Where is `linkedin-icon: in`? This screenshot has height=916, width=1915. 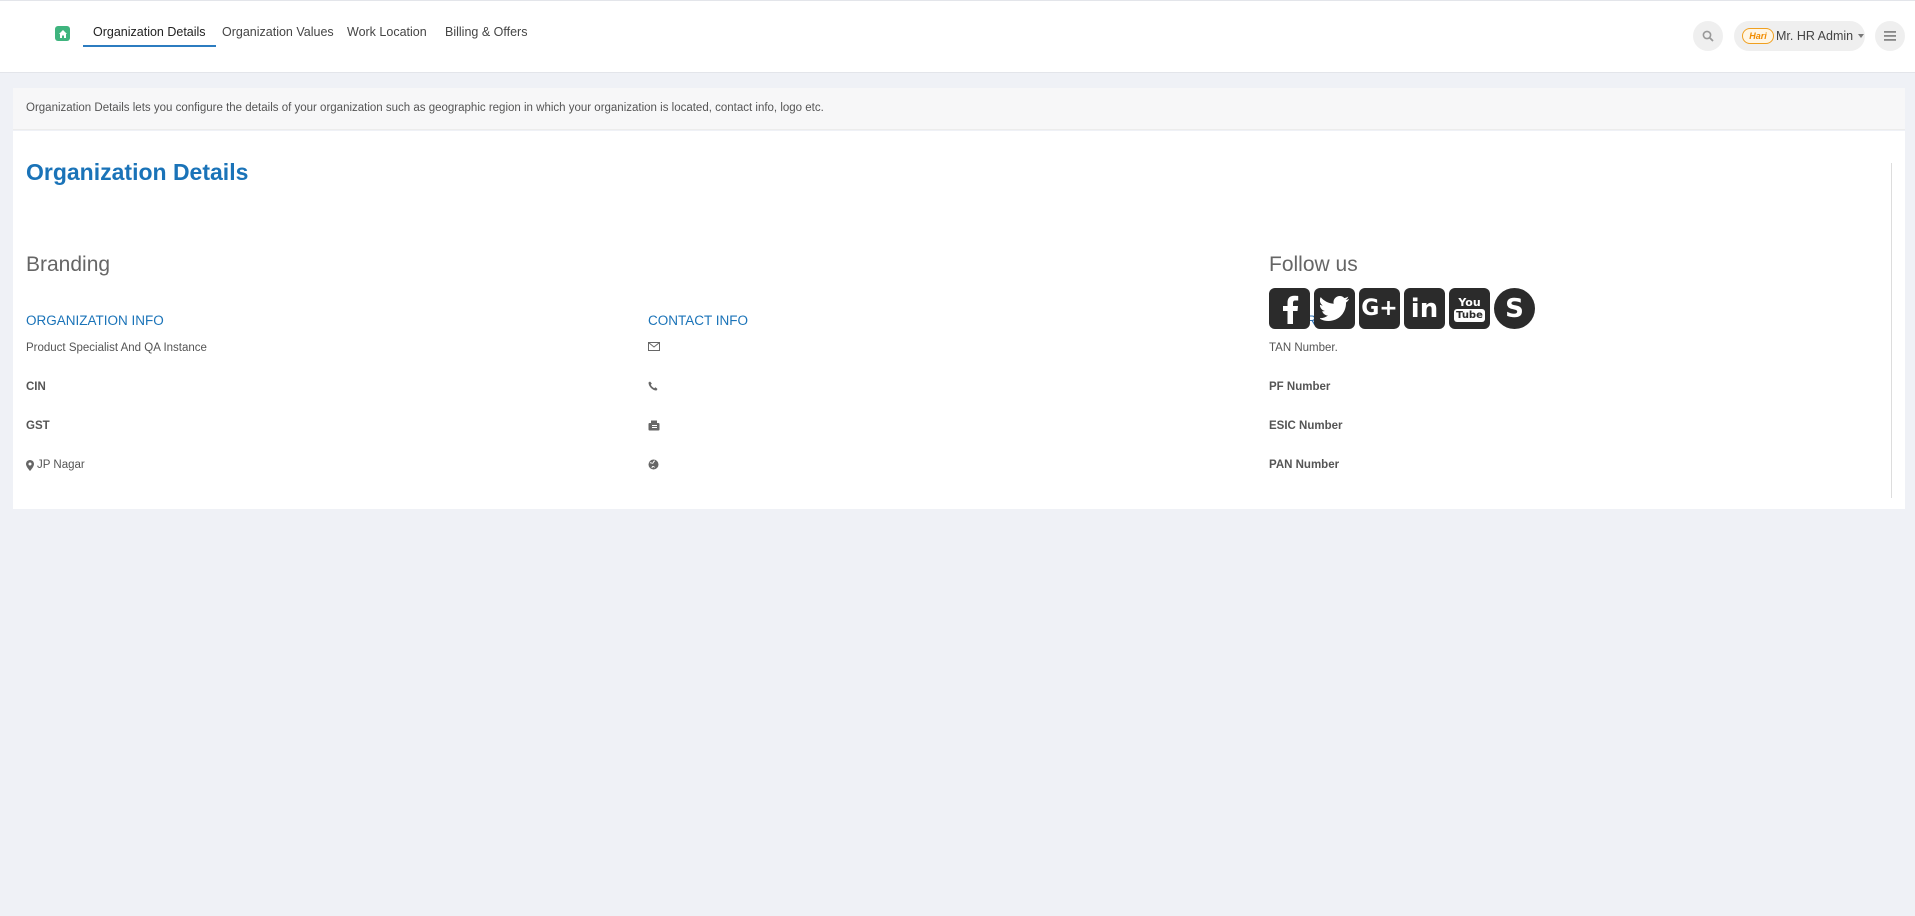
linkedin-icon: in is located at coordinates (1424, 308).